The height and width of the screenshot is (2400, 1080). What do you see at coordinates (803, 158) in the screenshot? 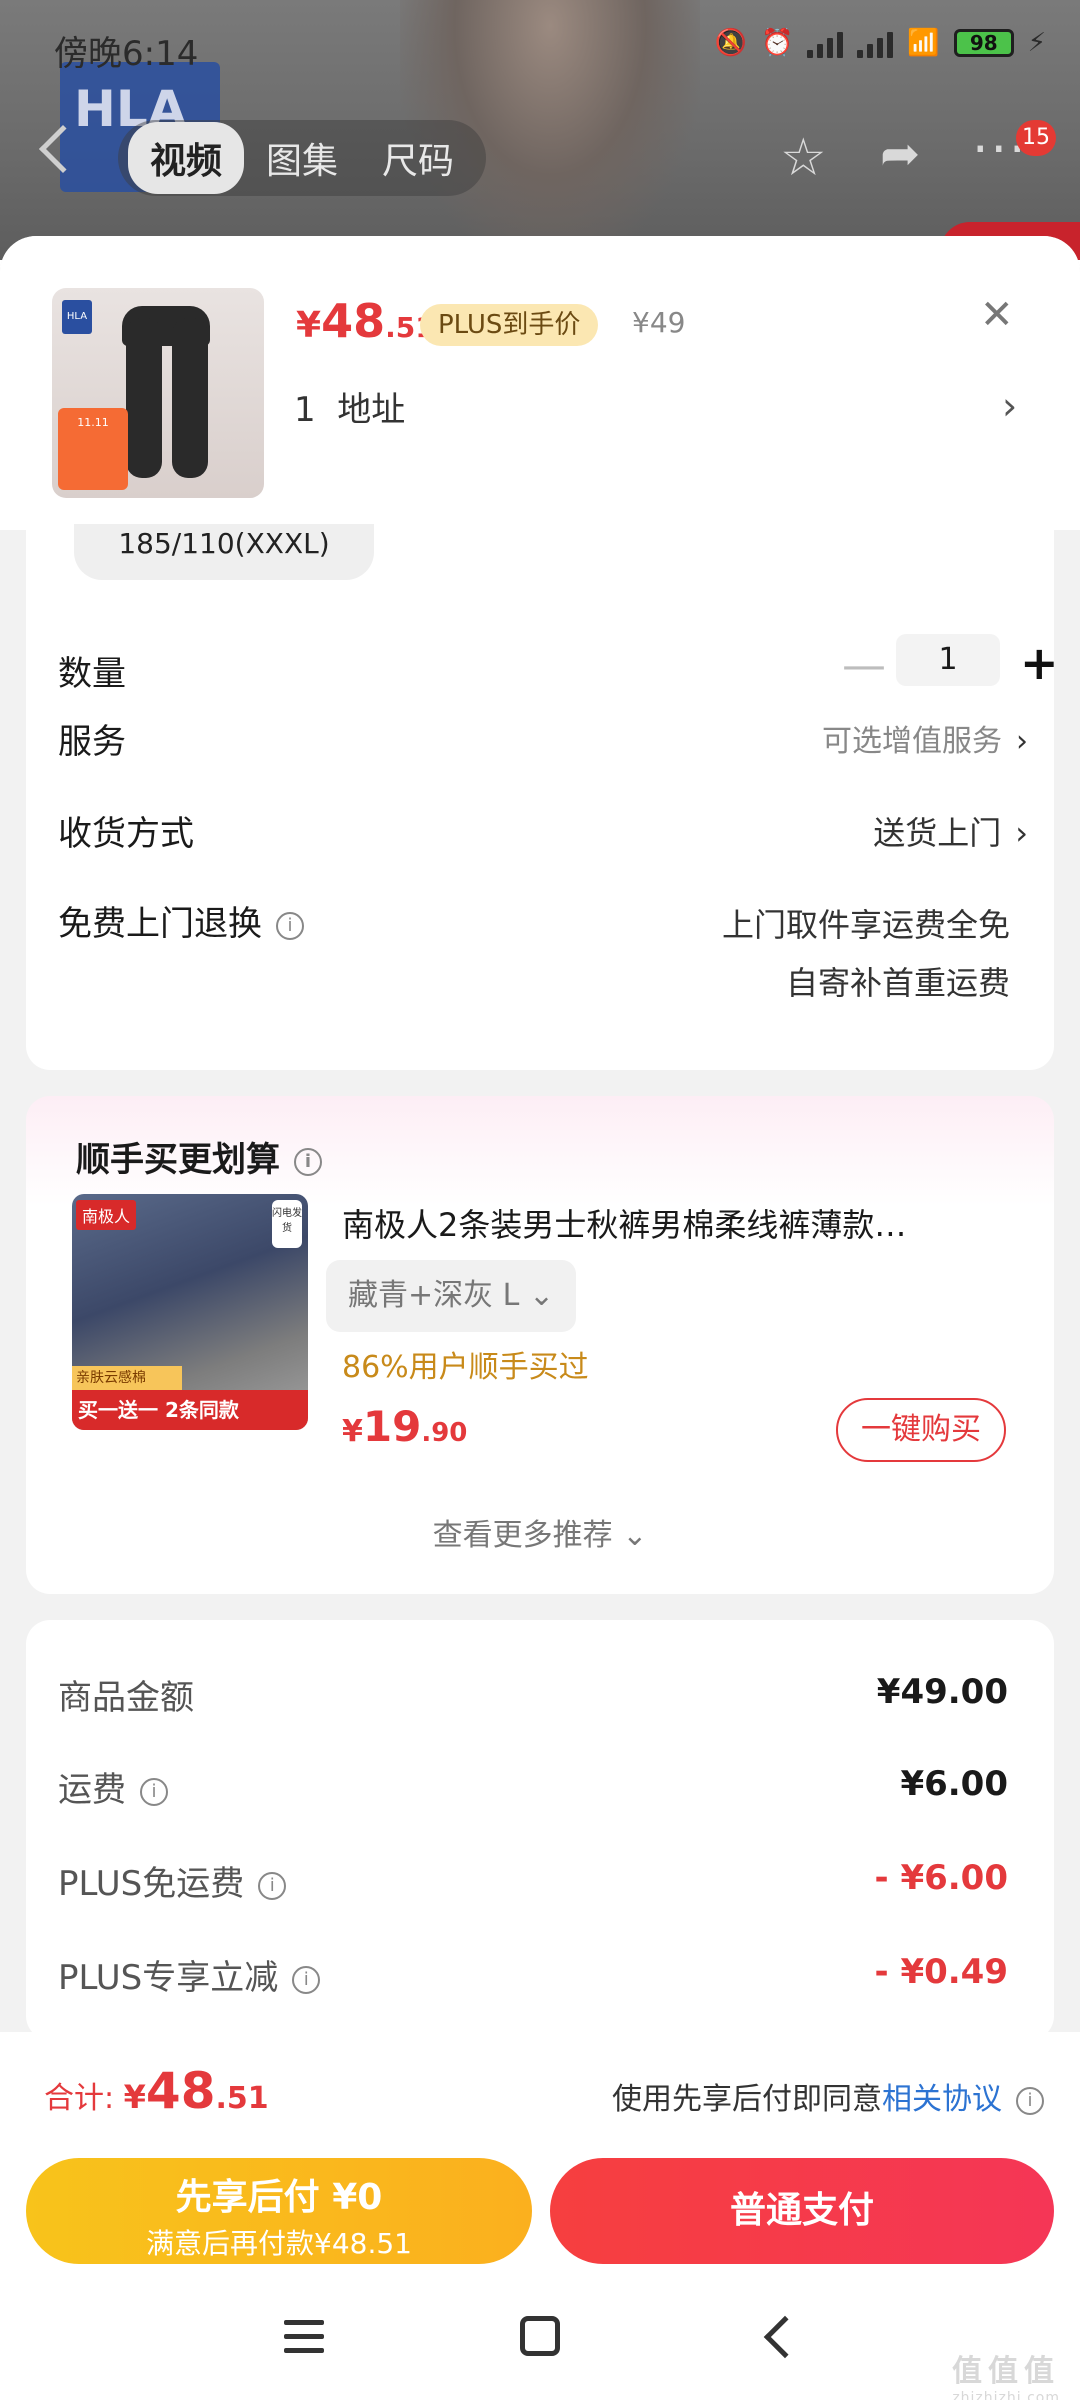
I see `favorite-star-icon: ☆` at bounding box center [803, 158].